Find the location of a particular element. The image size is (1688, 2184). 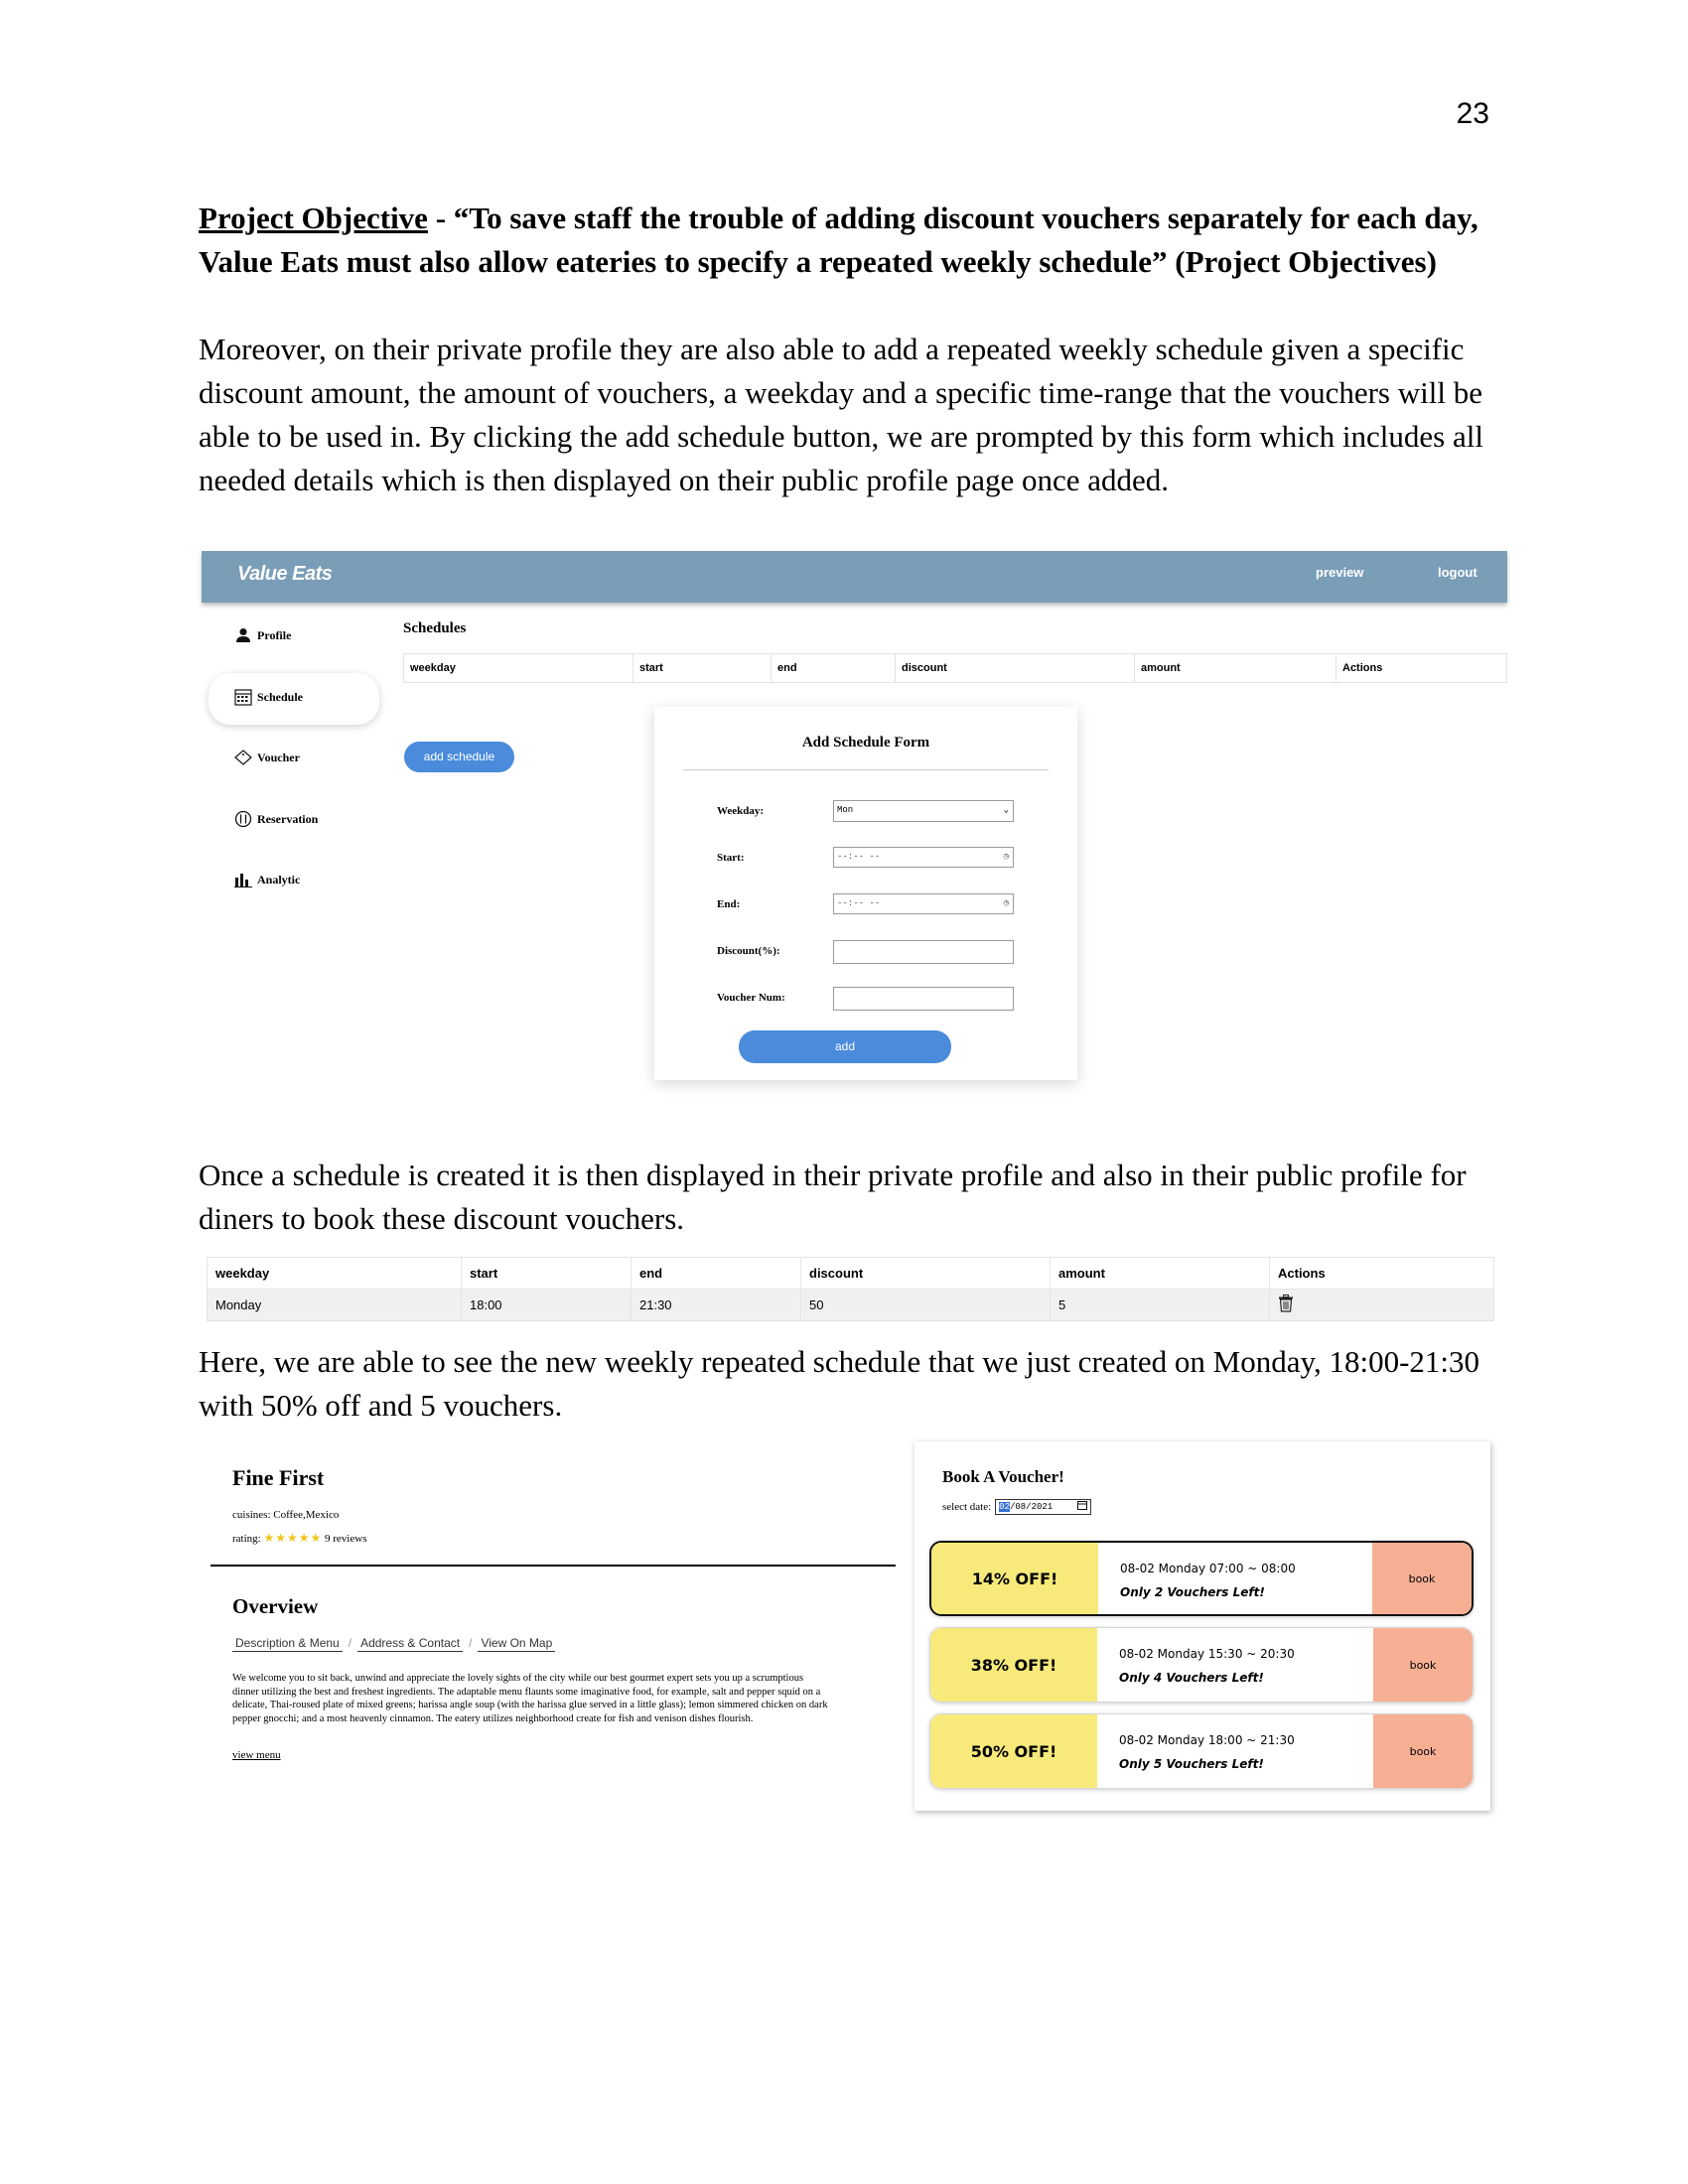

voucher-time: 08-02 Monday 15:30 ~ 20:30 is located at coordinates (1207, 1654).